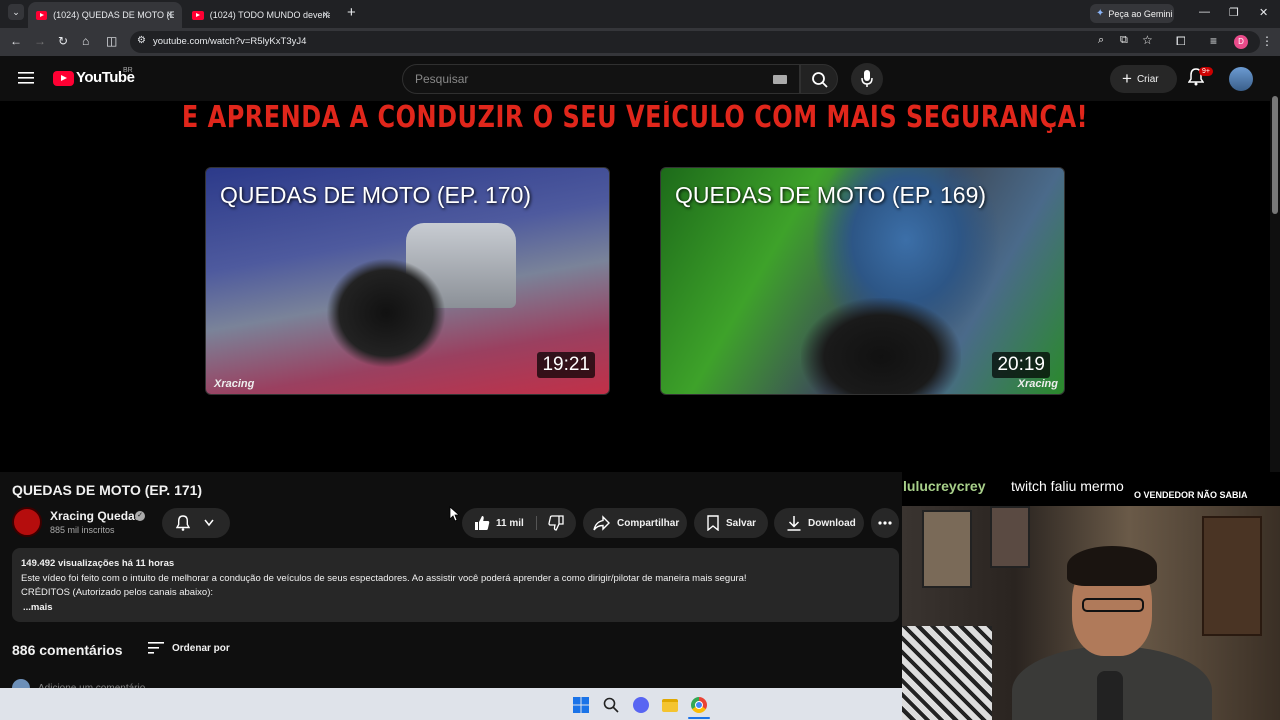 This screenshot has width=1280, height=720. What do you see at coordinates (1204, 12) in the screenshot?
I see `minimize-icon: —` at bounding box center [1204, 12].